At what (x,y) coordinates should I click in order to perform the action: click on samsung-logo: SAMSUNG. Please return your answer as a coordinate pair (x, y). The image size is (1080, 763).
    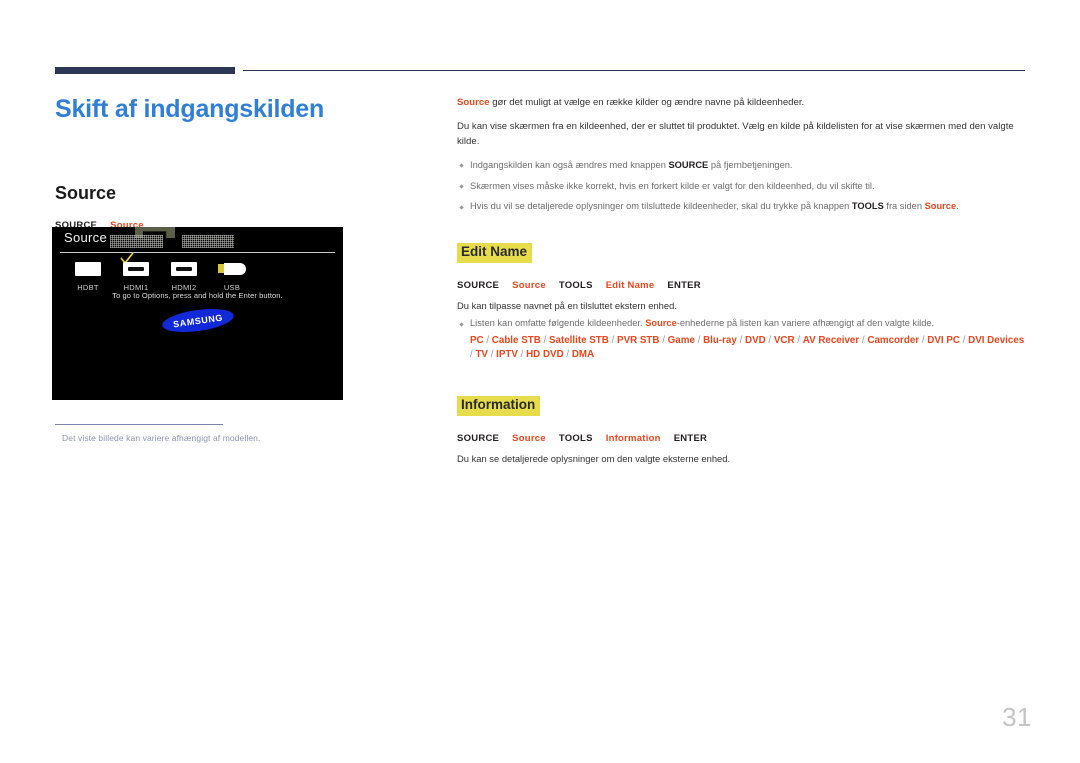
    Looking at the image, I should click on (198, 320).